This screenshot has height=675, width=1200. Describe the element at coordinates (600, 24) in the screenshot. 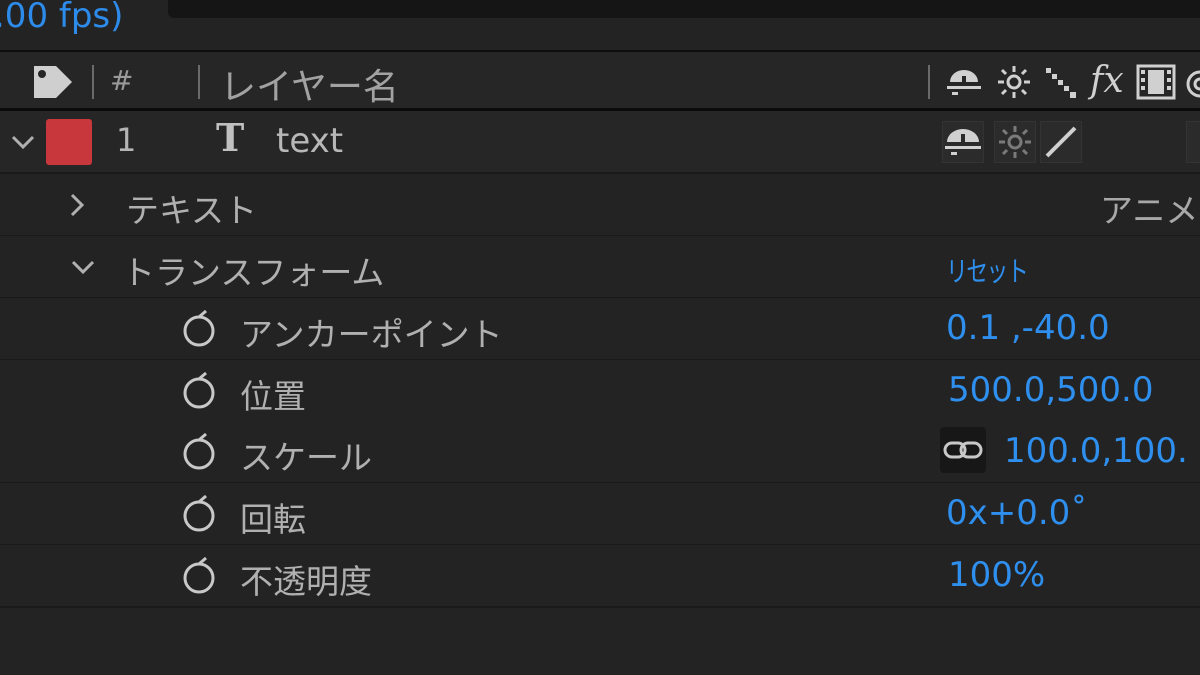

I see `top-bar: .00 fps)` at that location.